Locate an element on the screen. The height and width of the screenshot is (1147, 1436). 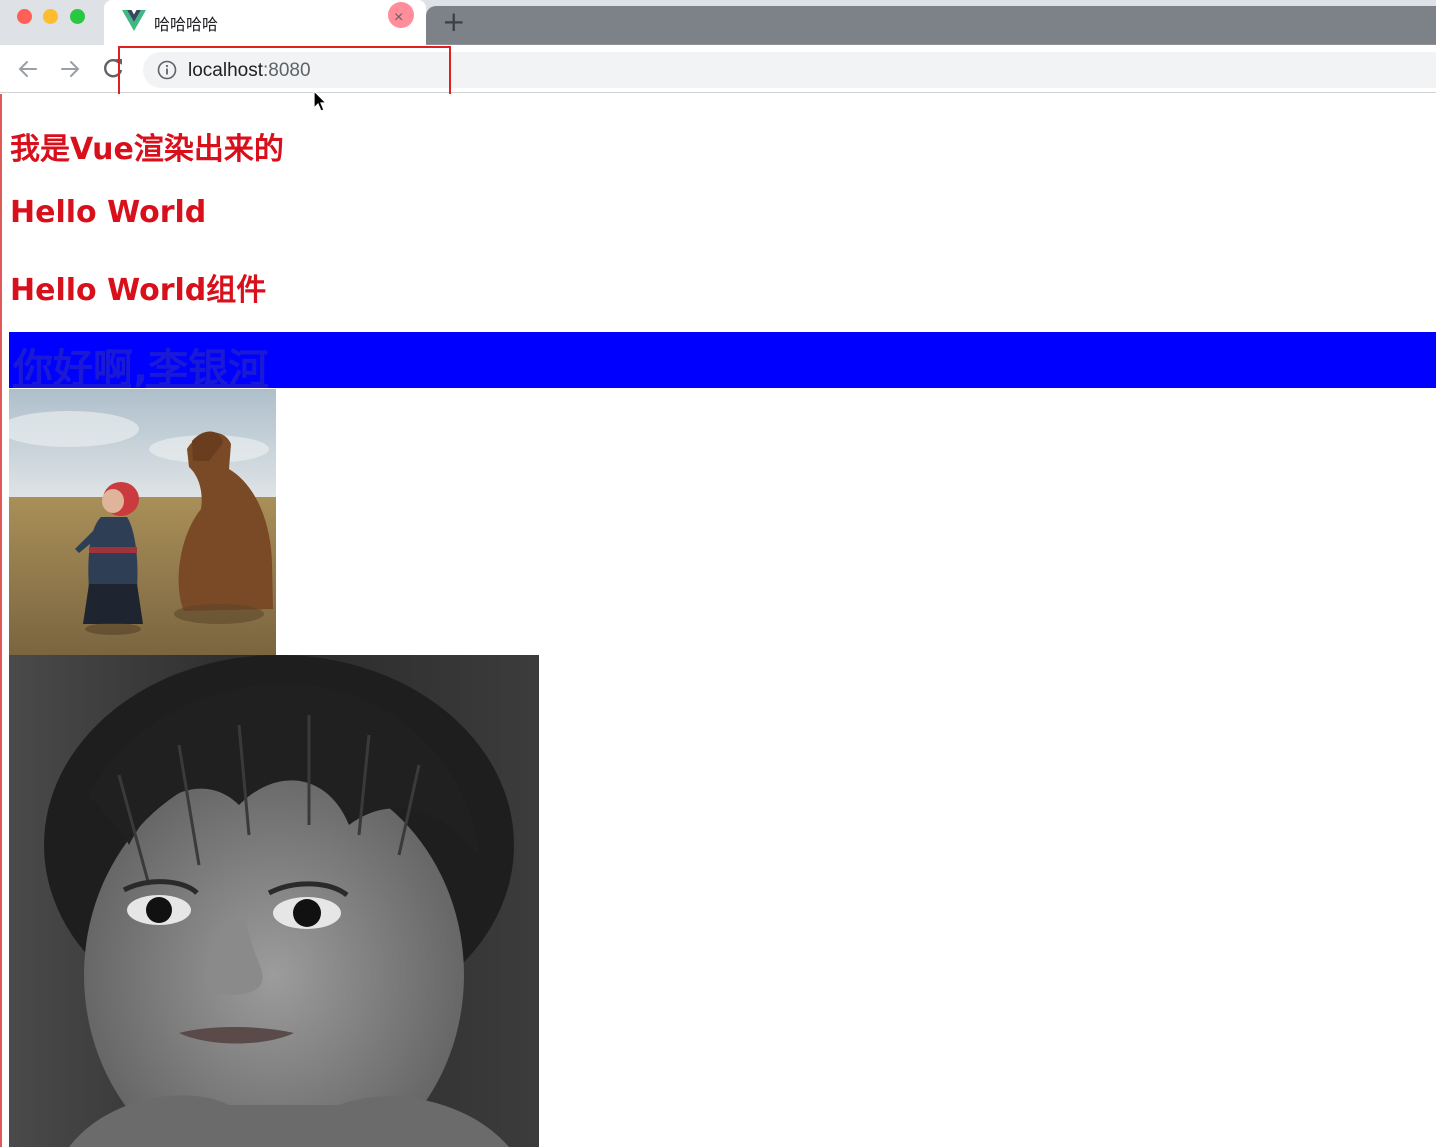
address-highlight-annotation is located at coordinates (284, 71).